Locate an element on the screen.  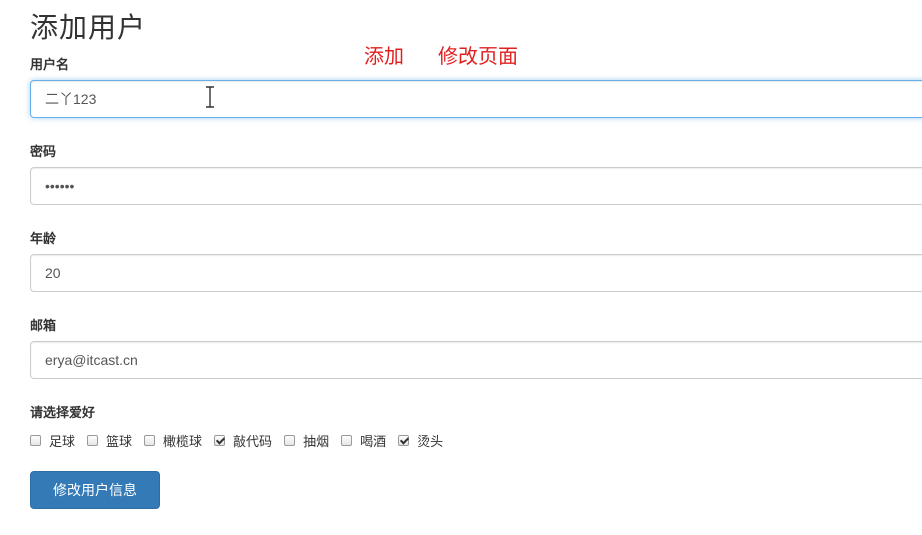
hobby-option: 敲代码 is located at coordinates (243, 440).